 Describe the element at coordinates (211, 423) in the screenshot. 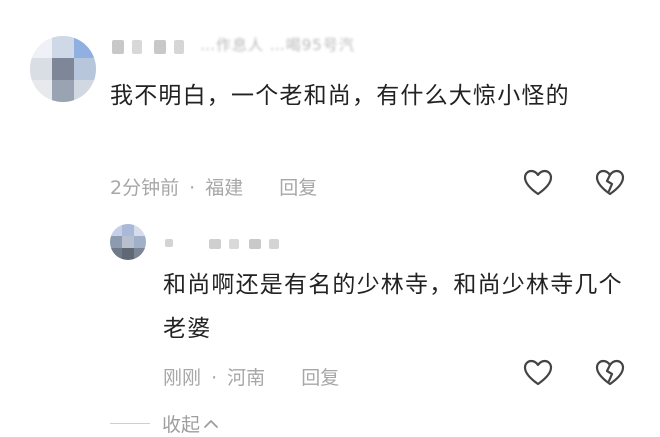

I see `chevron-up-icon` at that location.